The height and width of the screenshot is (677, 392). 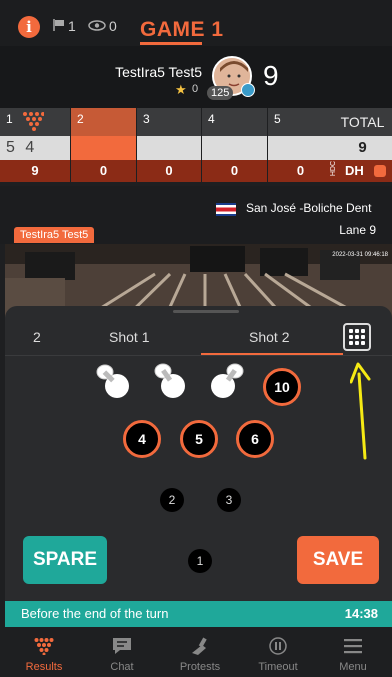 What do you see at coordinates (278, 667) in the screenshot?
I see `nav-label: Timeout` at bounding box center [278, 667].